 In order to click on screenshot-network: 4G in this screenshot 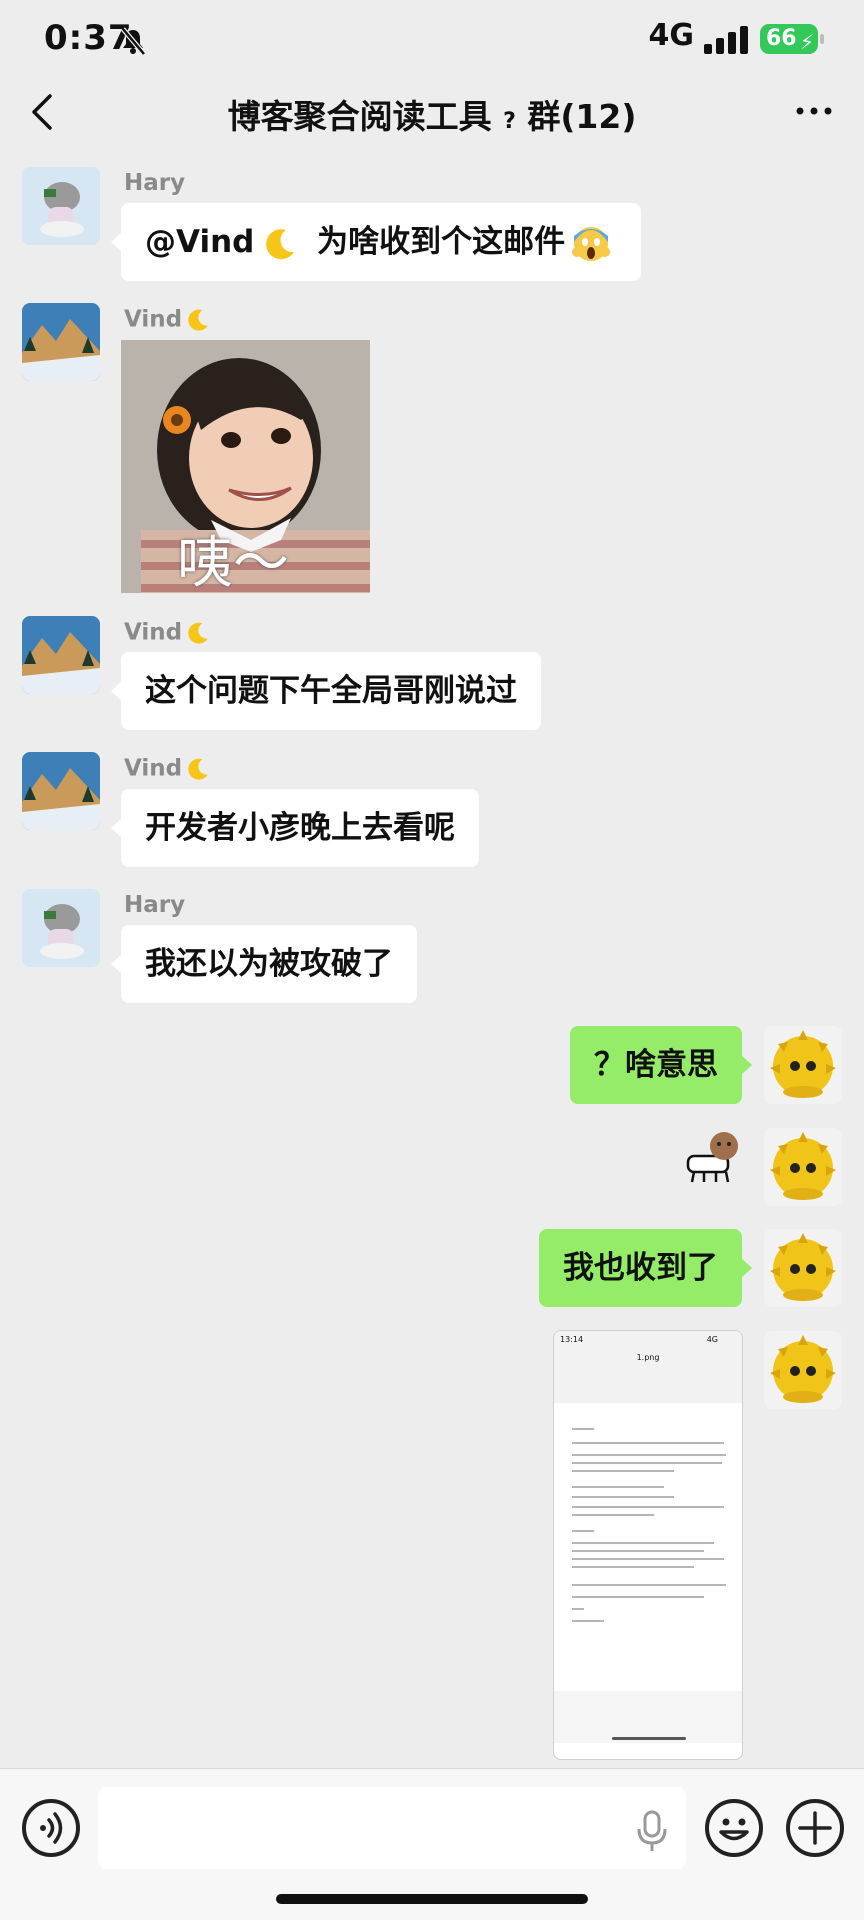, I will do `click(712, 1339)`.